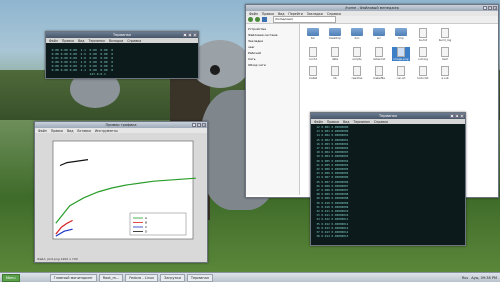  Describe the element at coordinates (313, 59) in the screenshot. I see `item-label: conf.d` at that location.